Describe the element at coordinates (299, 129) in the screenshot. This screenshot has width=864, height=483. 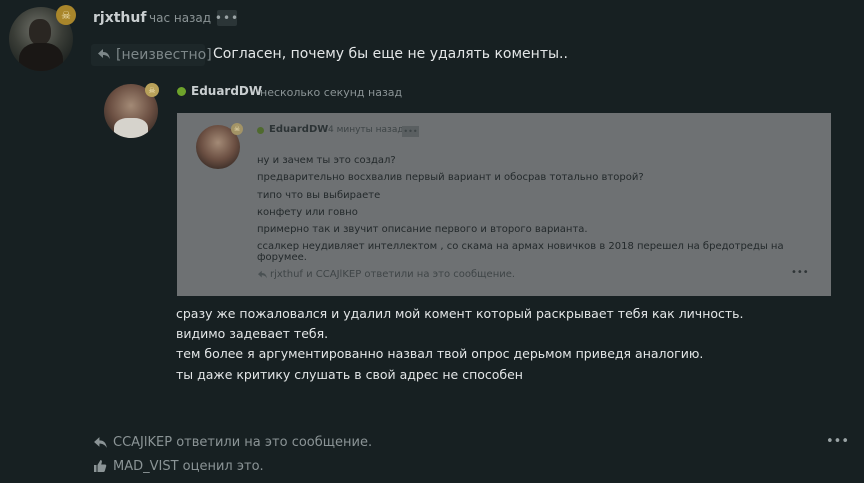
I see `quoted-author-name: EduardDW` at that location.